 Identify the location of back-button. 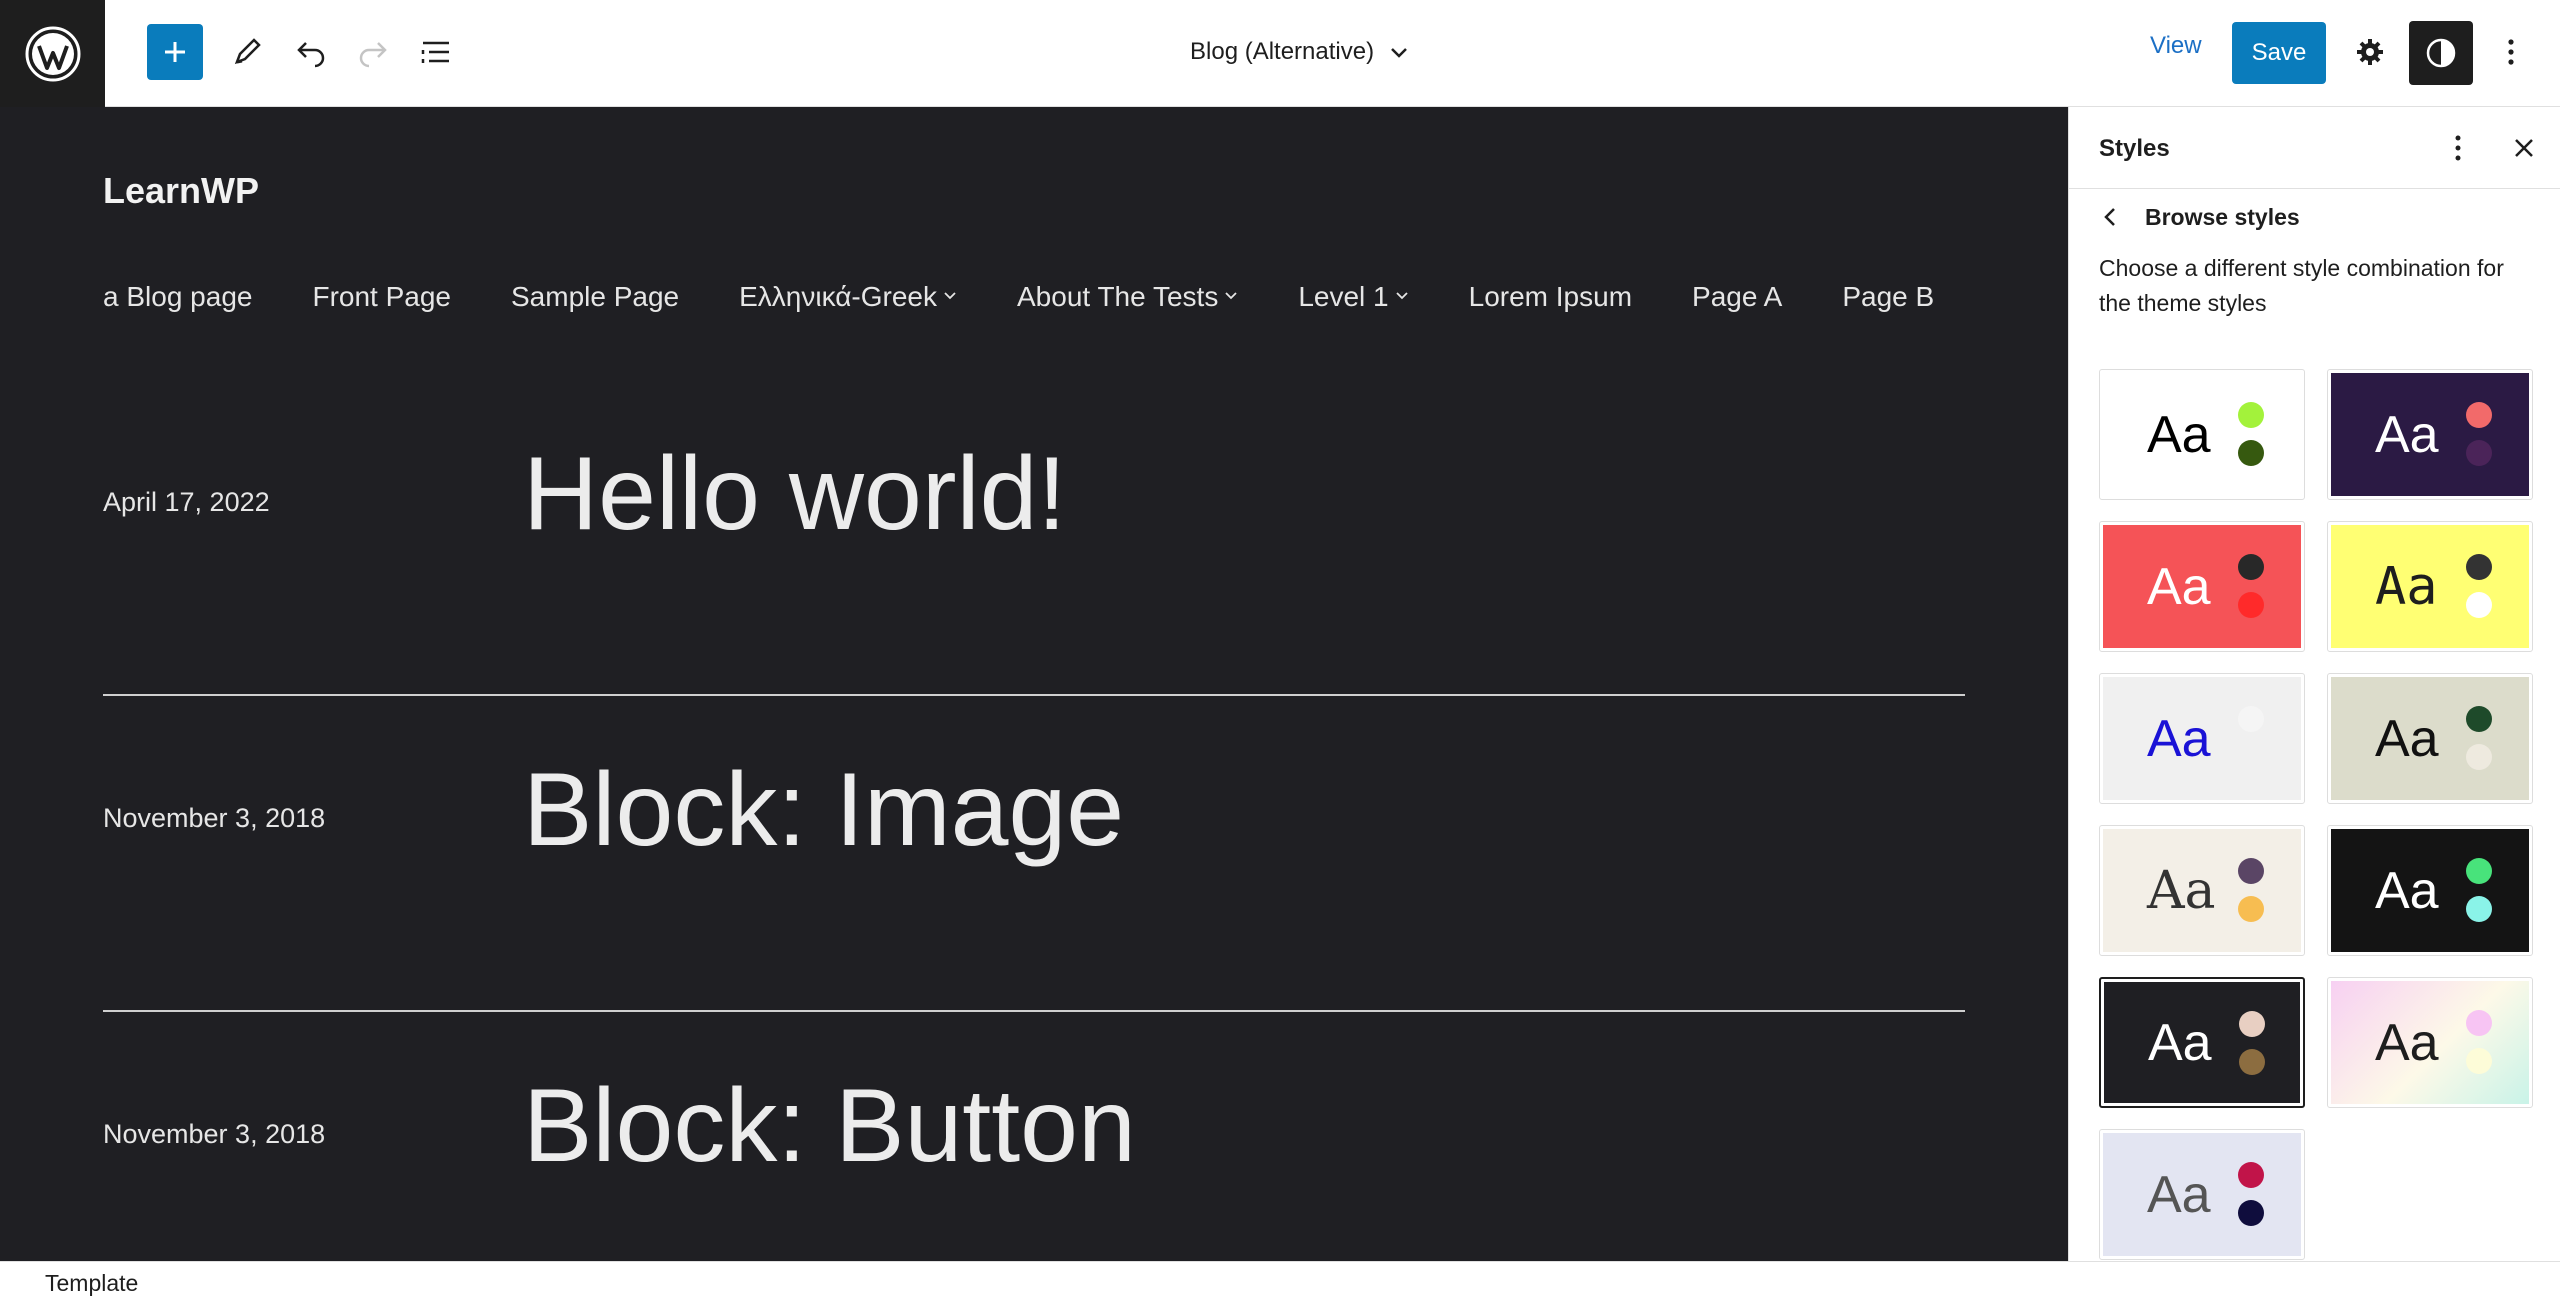
(2111, 217).